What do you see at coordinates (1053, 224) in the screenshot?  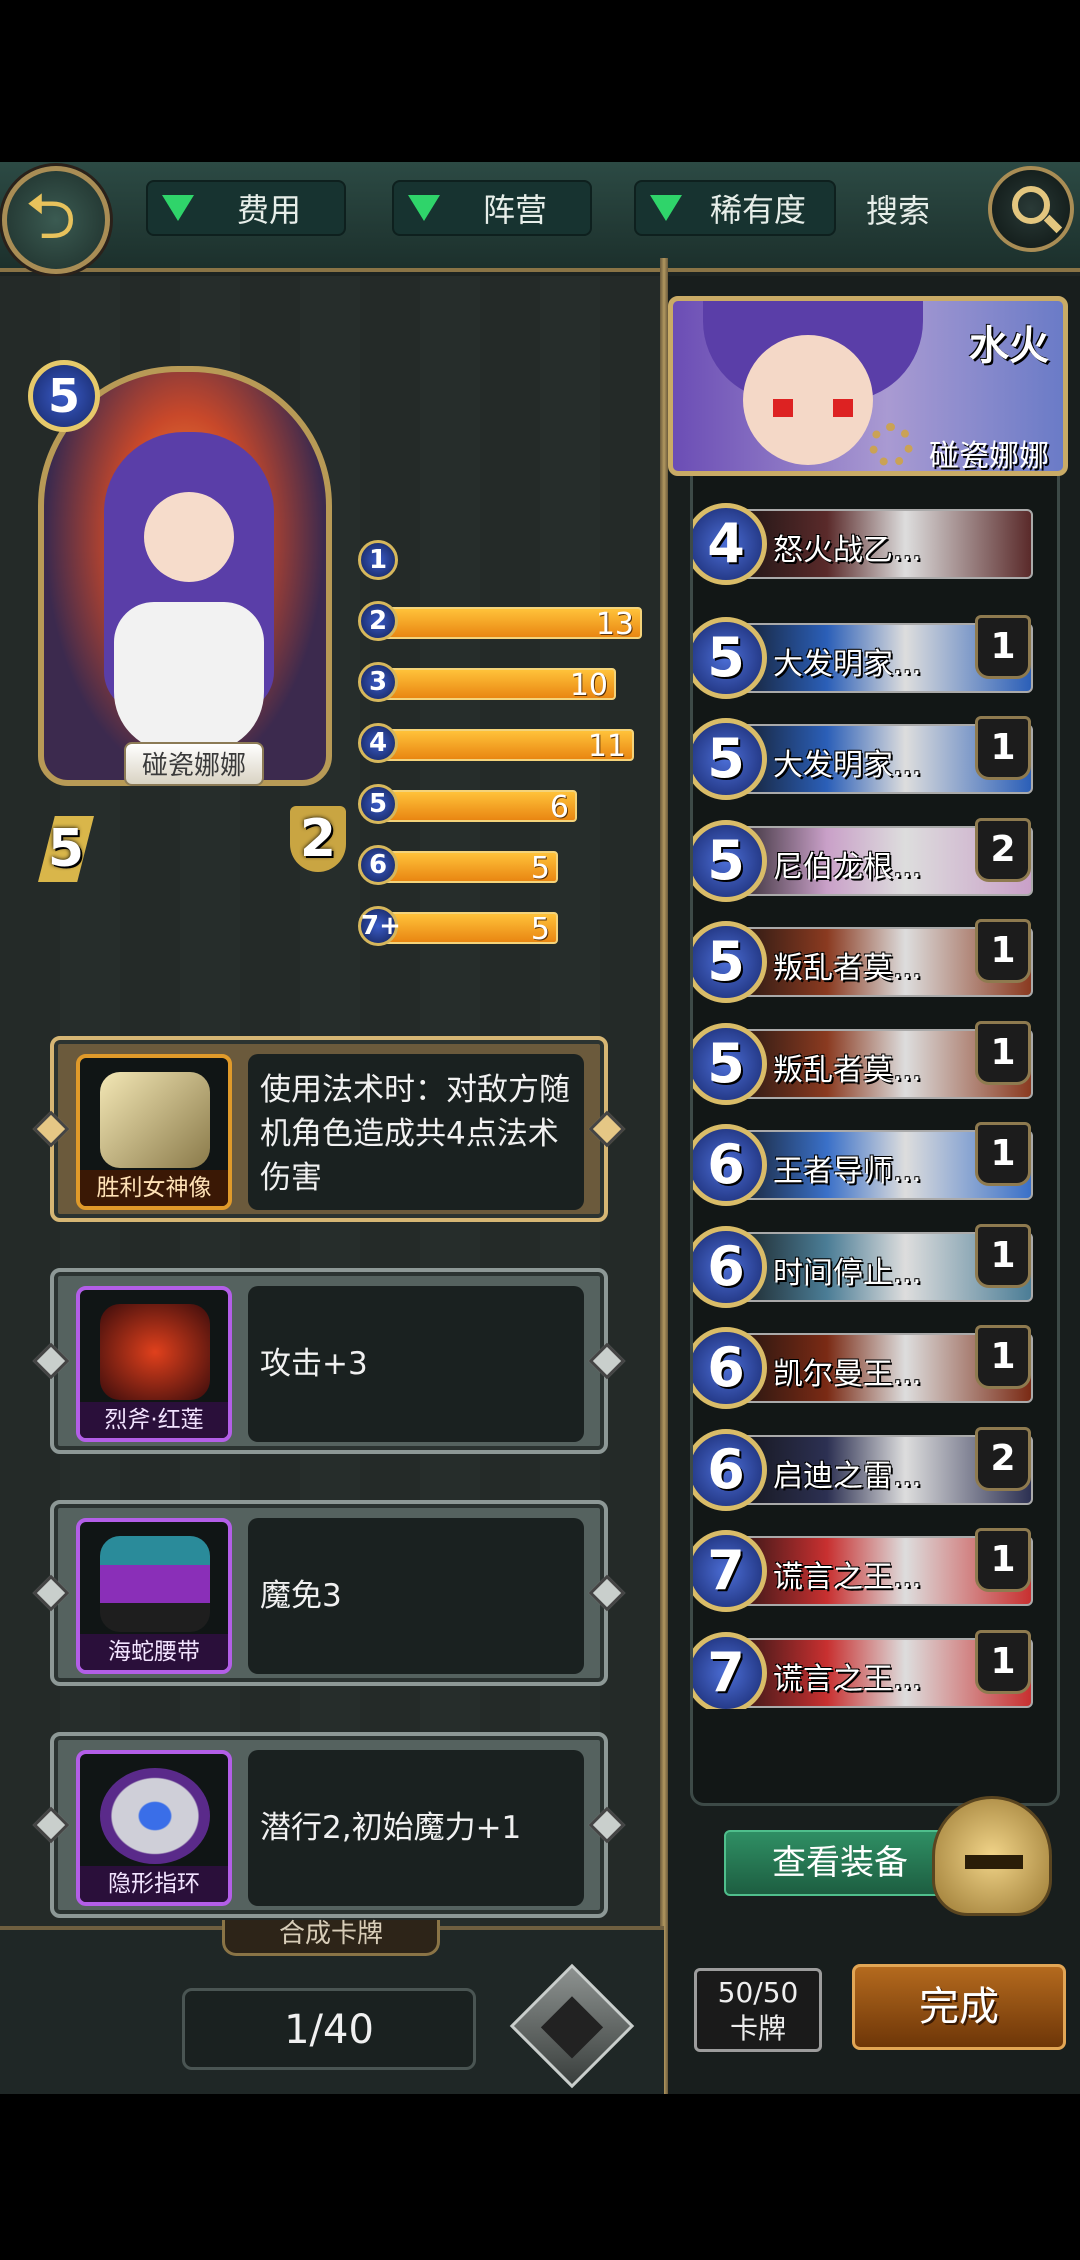 I see `magnifier-handle` at bounding box center [1053, 224].